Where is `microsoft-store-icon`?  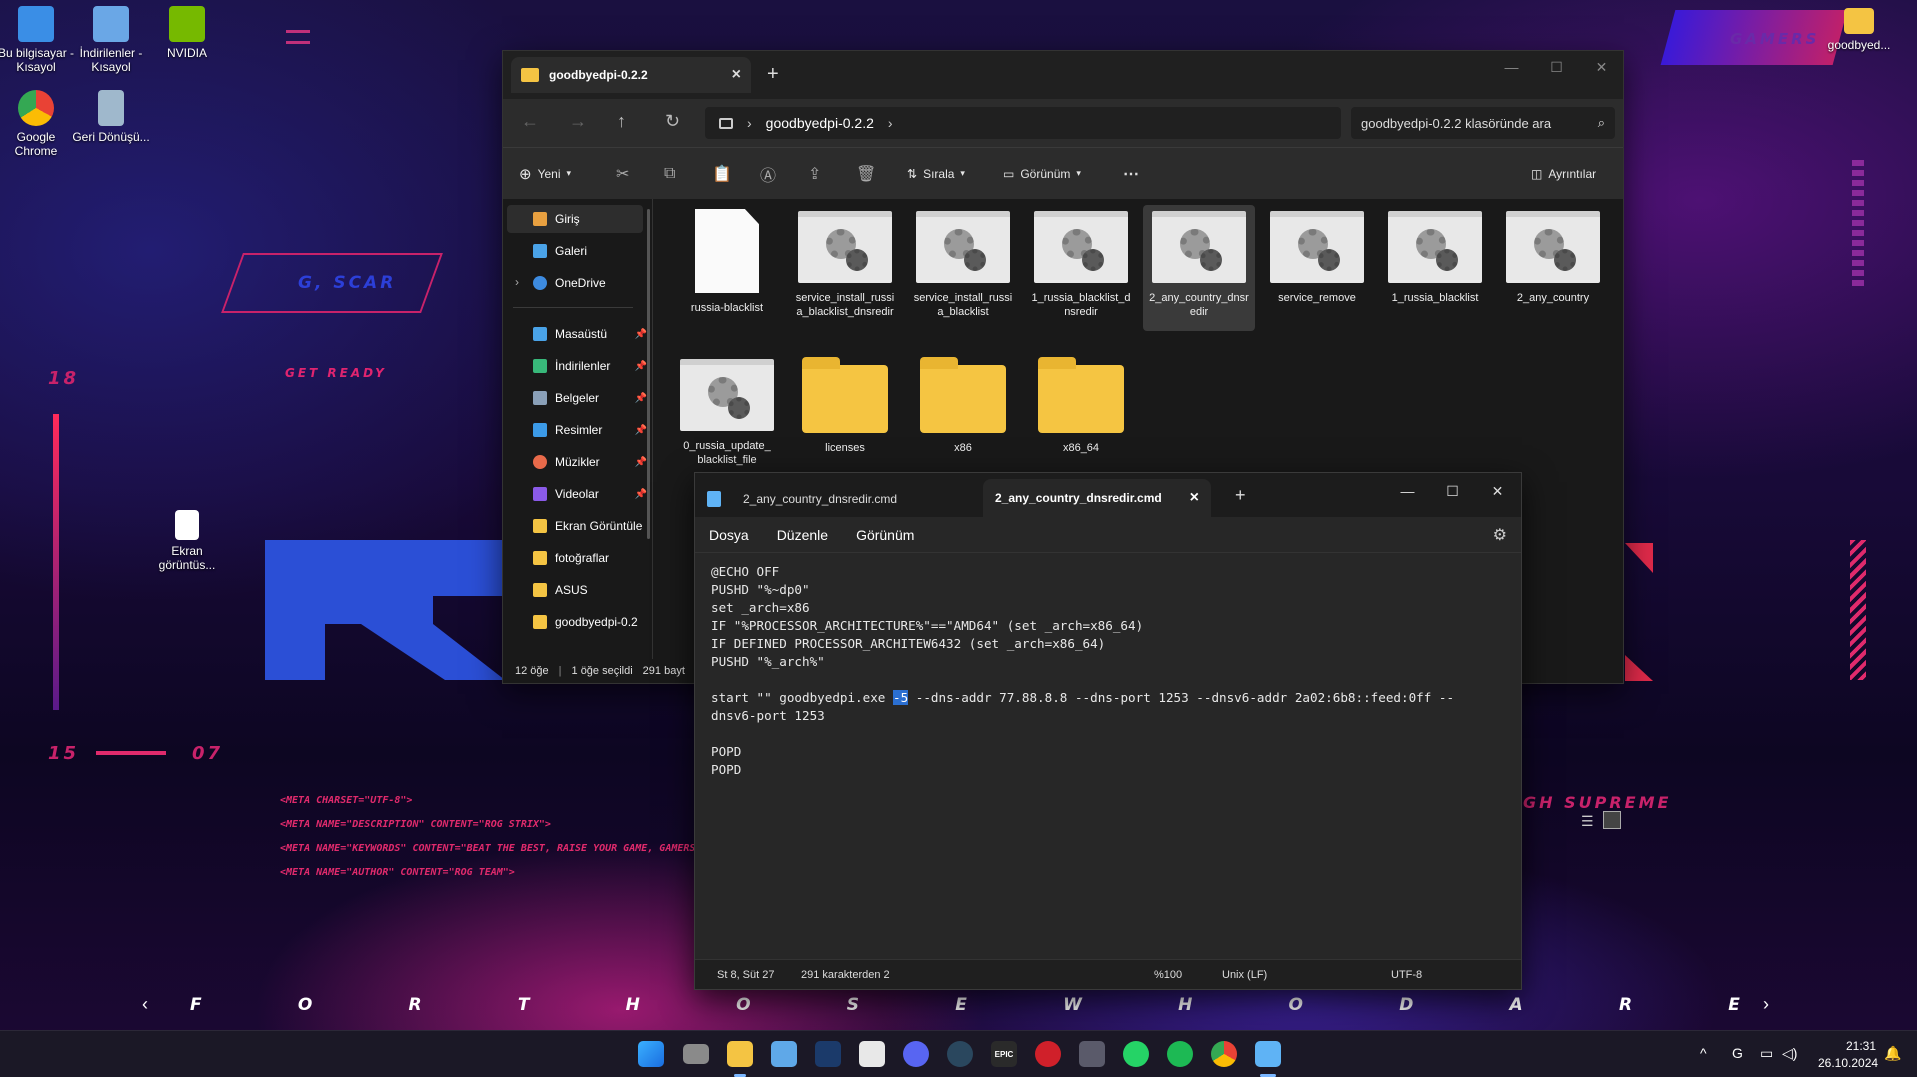
microsoft-store-icon is located at coordinates (872, 1054).